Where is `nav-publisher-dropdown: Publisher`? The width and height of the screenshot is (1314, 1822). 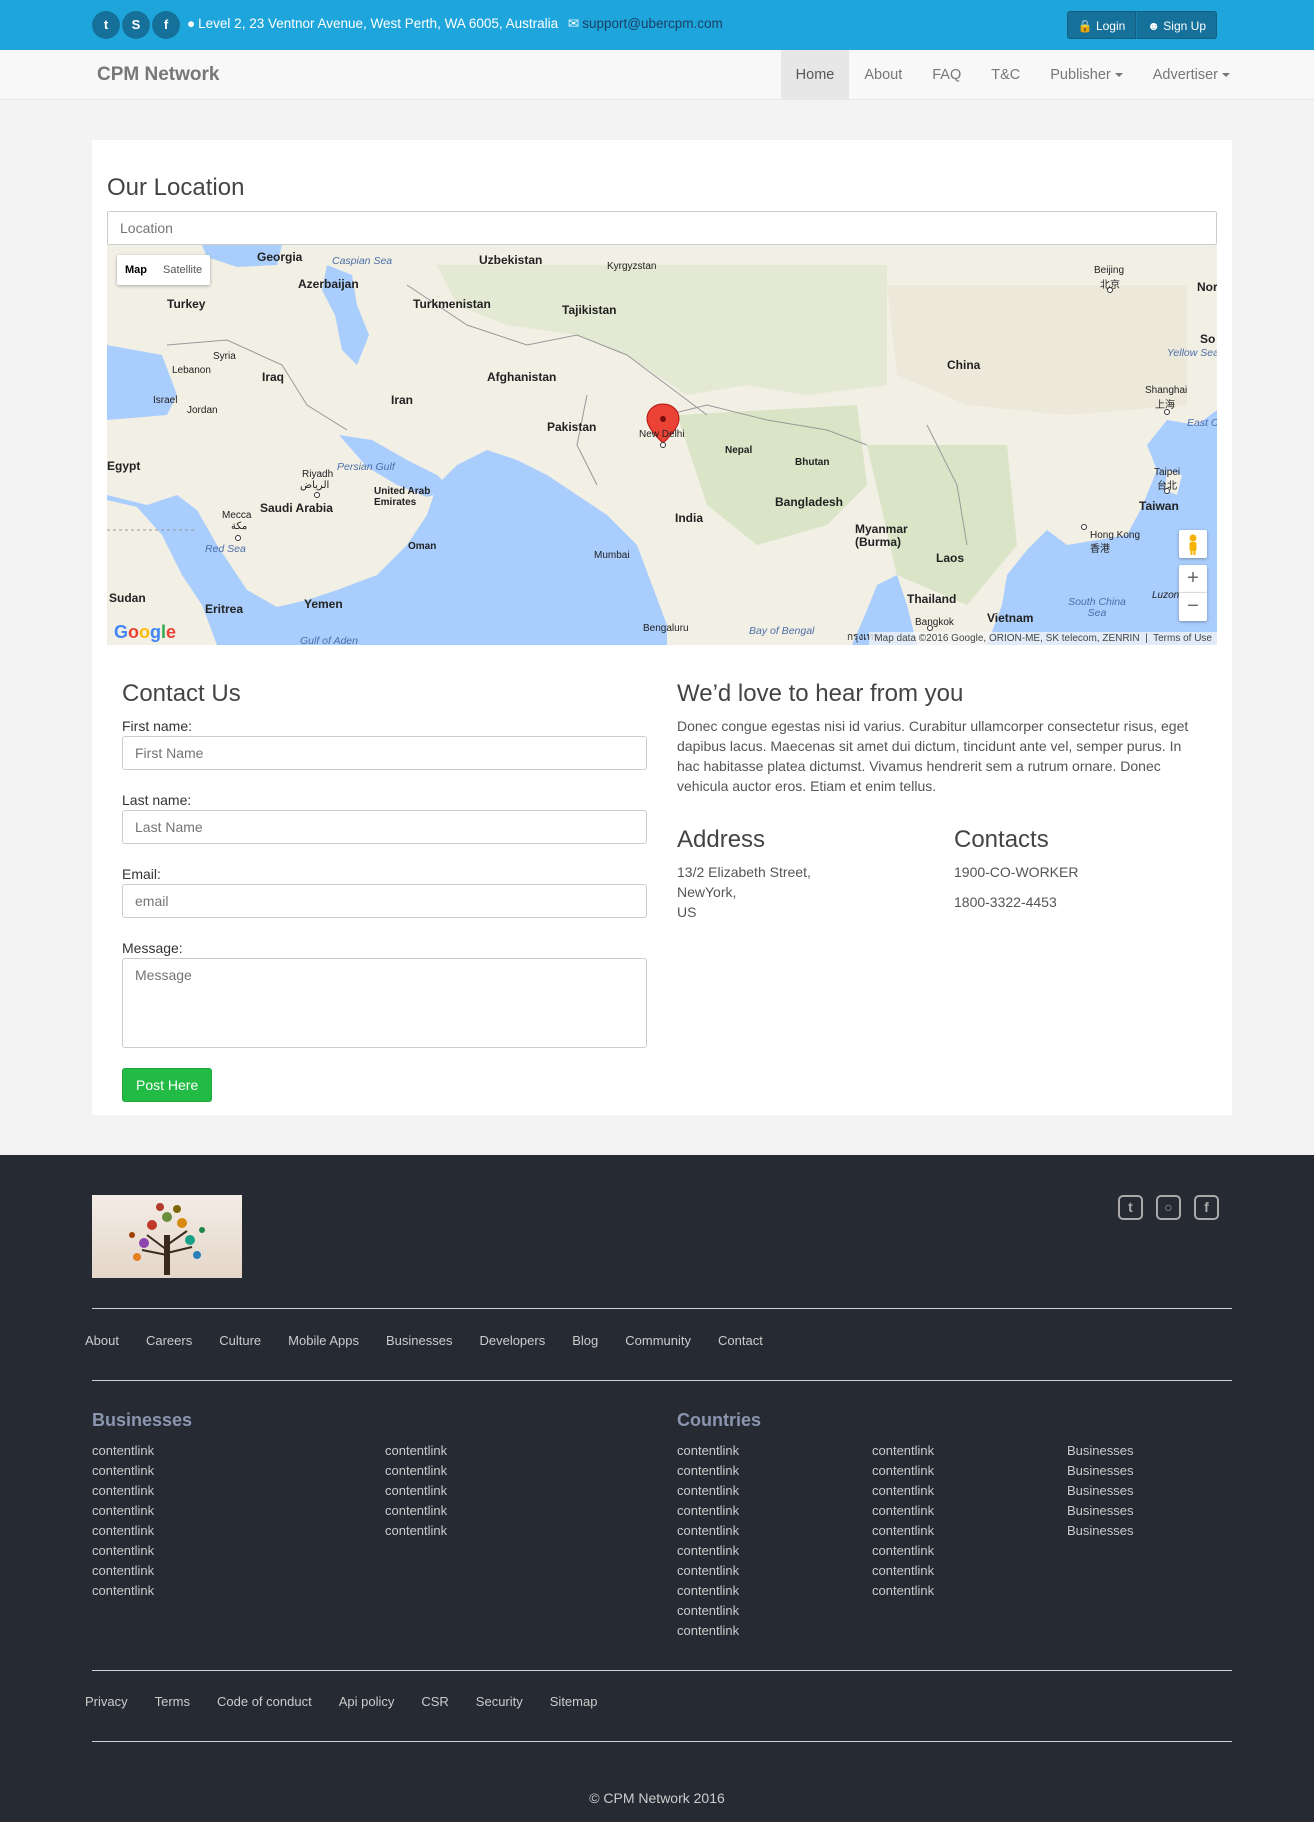 nav-publisher-dropdown: Publisher is located at coordinates (1086, 75).